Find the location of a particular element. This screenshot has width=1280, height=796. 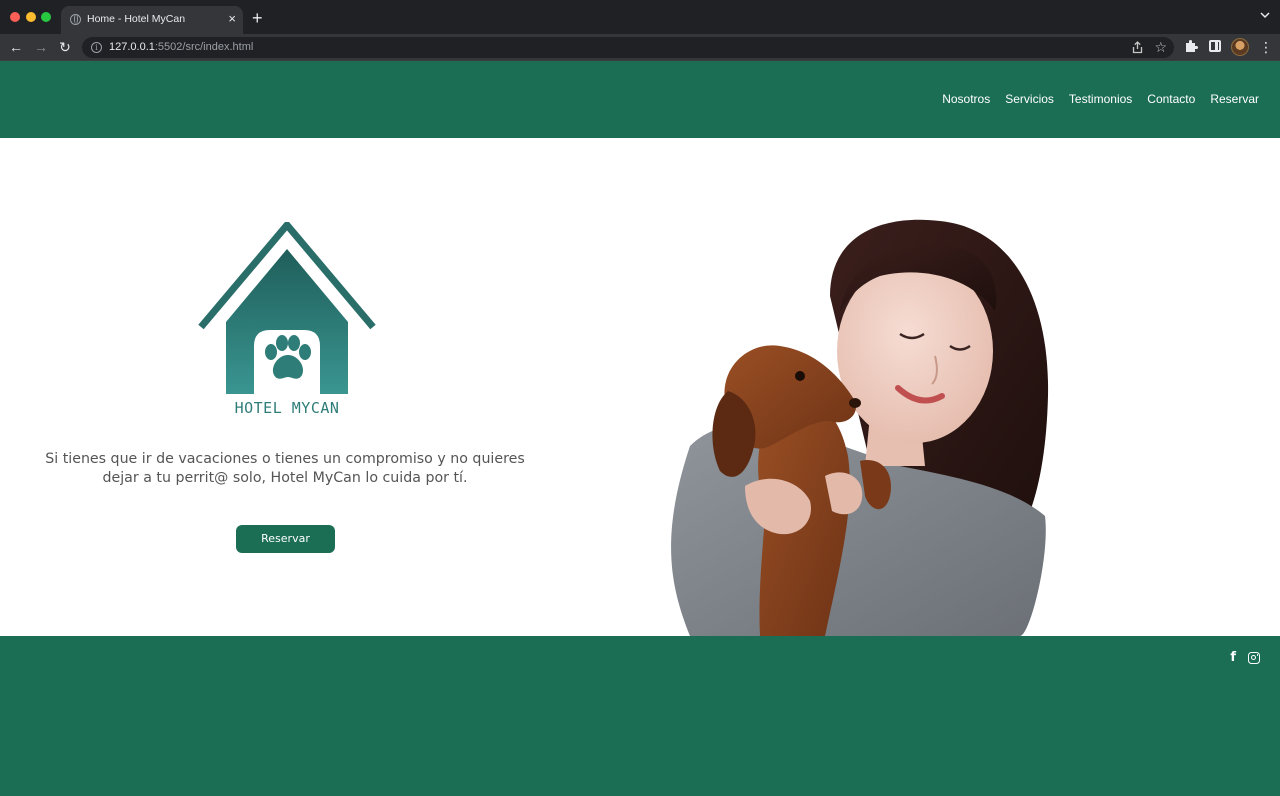

tab-title: Home - Hotel MyCan is located at coordinates (136, 19).